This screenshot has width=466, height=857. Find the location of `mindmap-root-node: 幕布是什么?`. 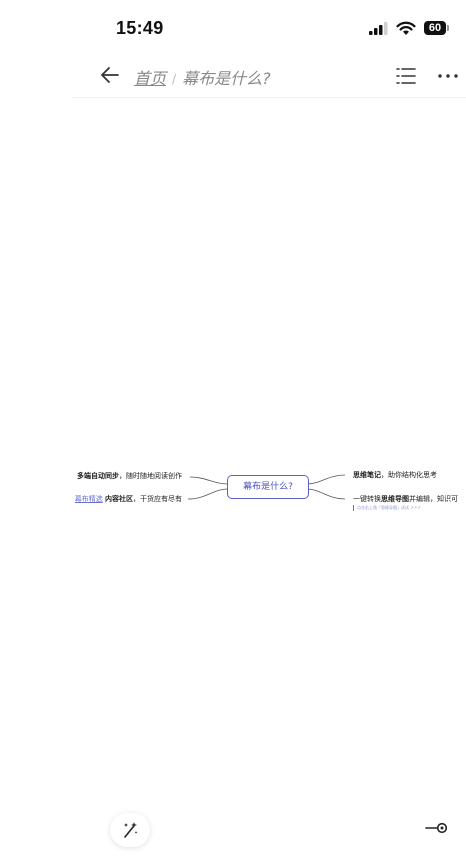

mindmap-root-node: 幕布是什么? is located at coordinates (268, 487).